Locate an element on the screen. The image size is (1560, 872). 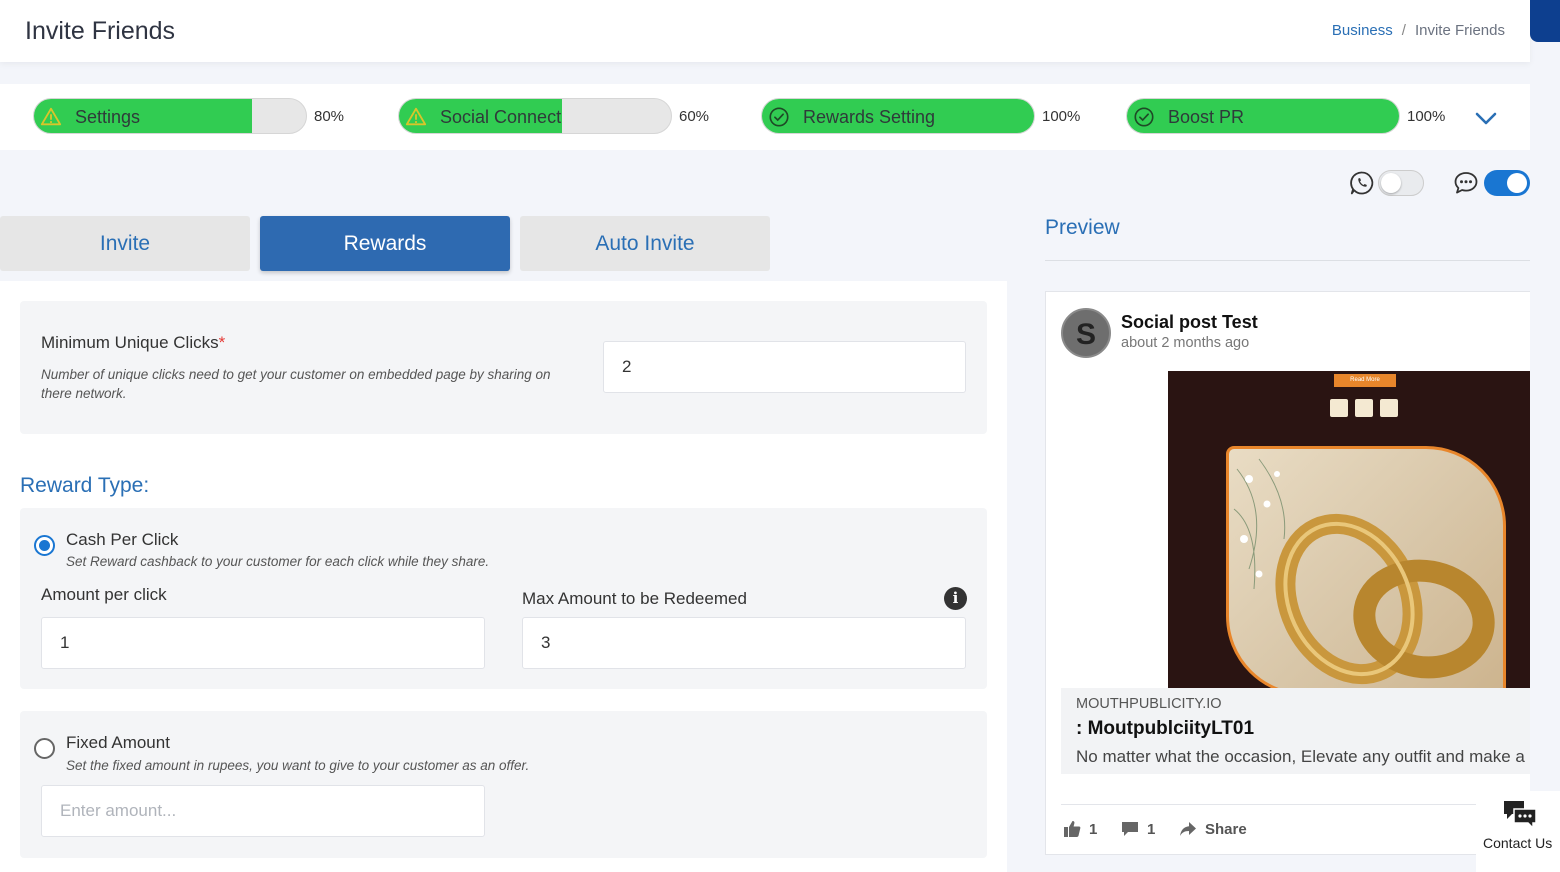
amount-per-click-input is located at coordinates (263, 643).